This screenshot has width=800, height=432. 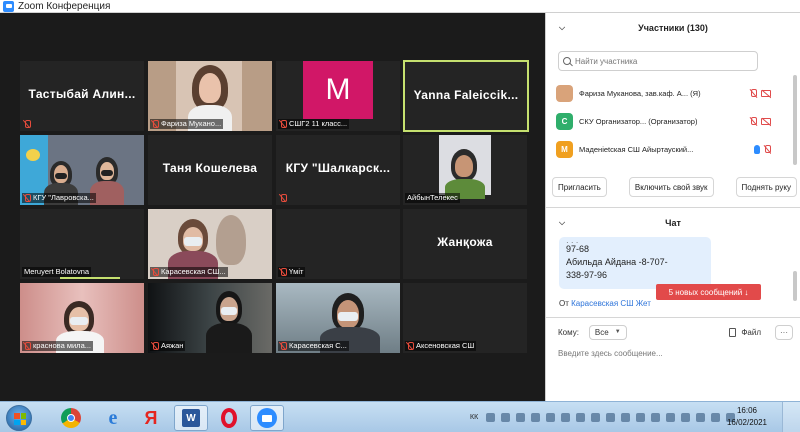 I want to click on chat-input, so click(x=673, y=353).